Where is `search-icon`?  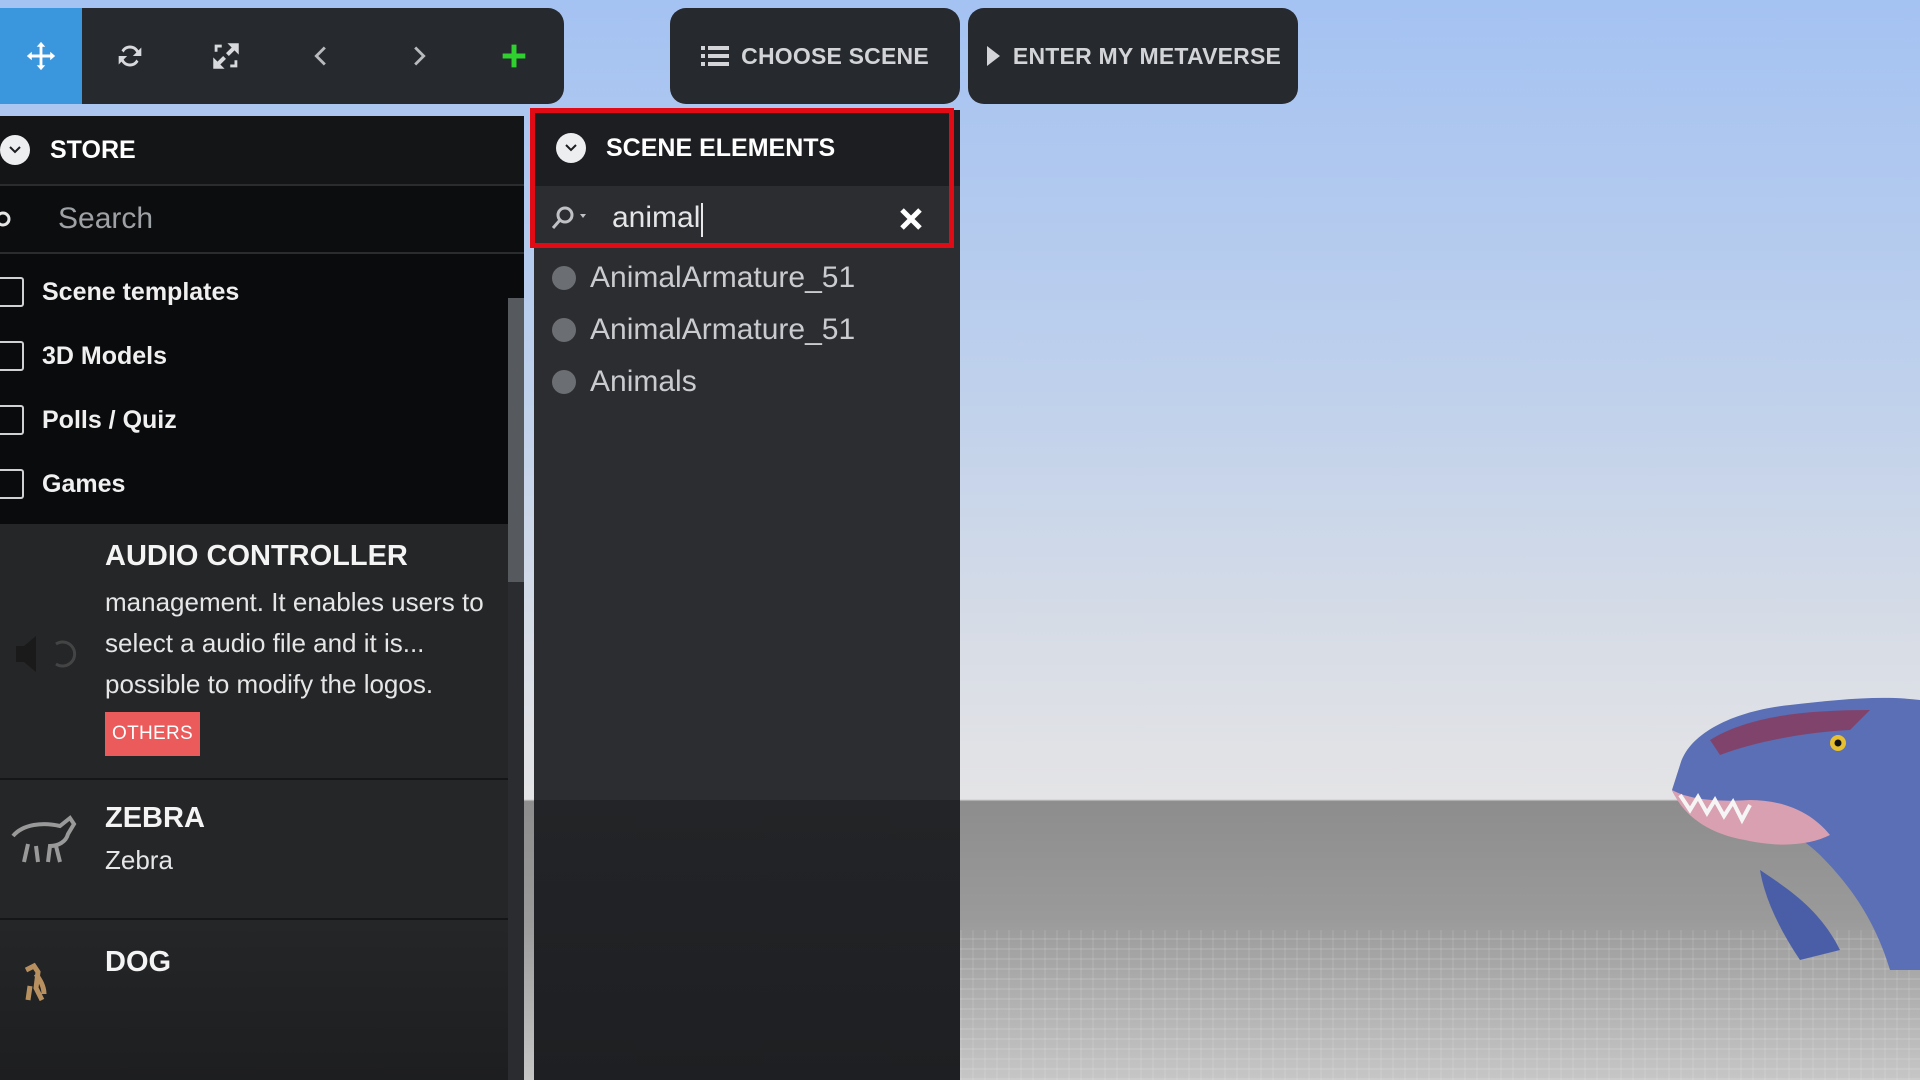 search-icon is located at coordinates (5, 219).